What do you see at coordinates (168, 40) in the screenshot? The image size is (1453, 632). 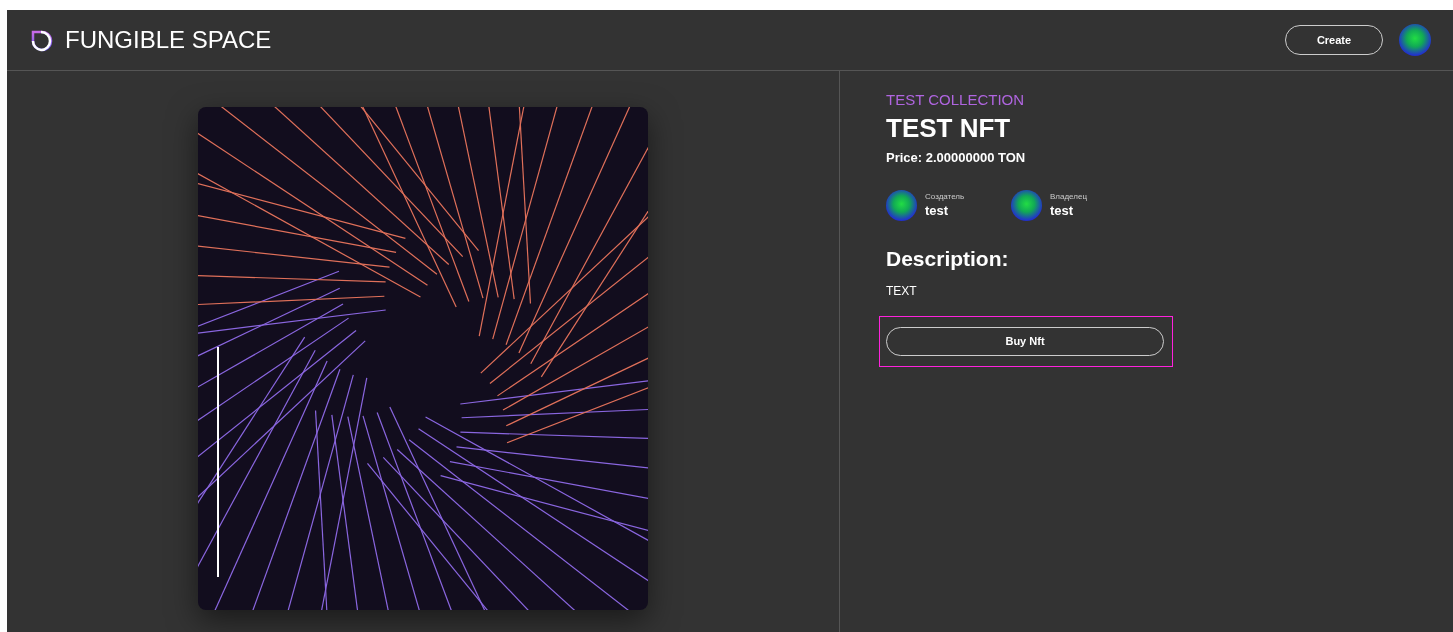 I see `brand-name: FUNGIBLE SPACE` at bounding box center [168, 40].